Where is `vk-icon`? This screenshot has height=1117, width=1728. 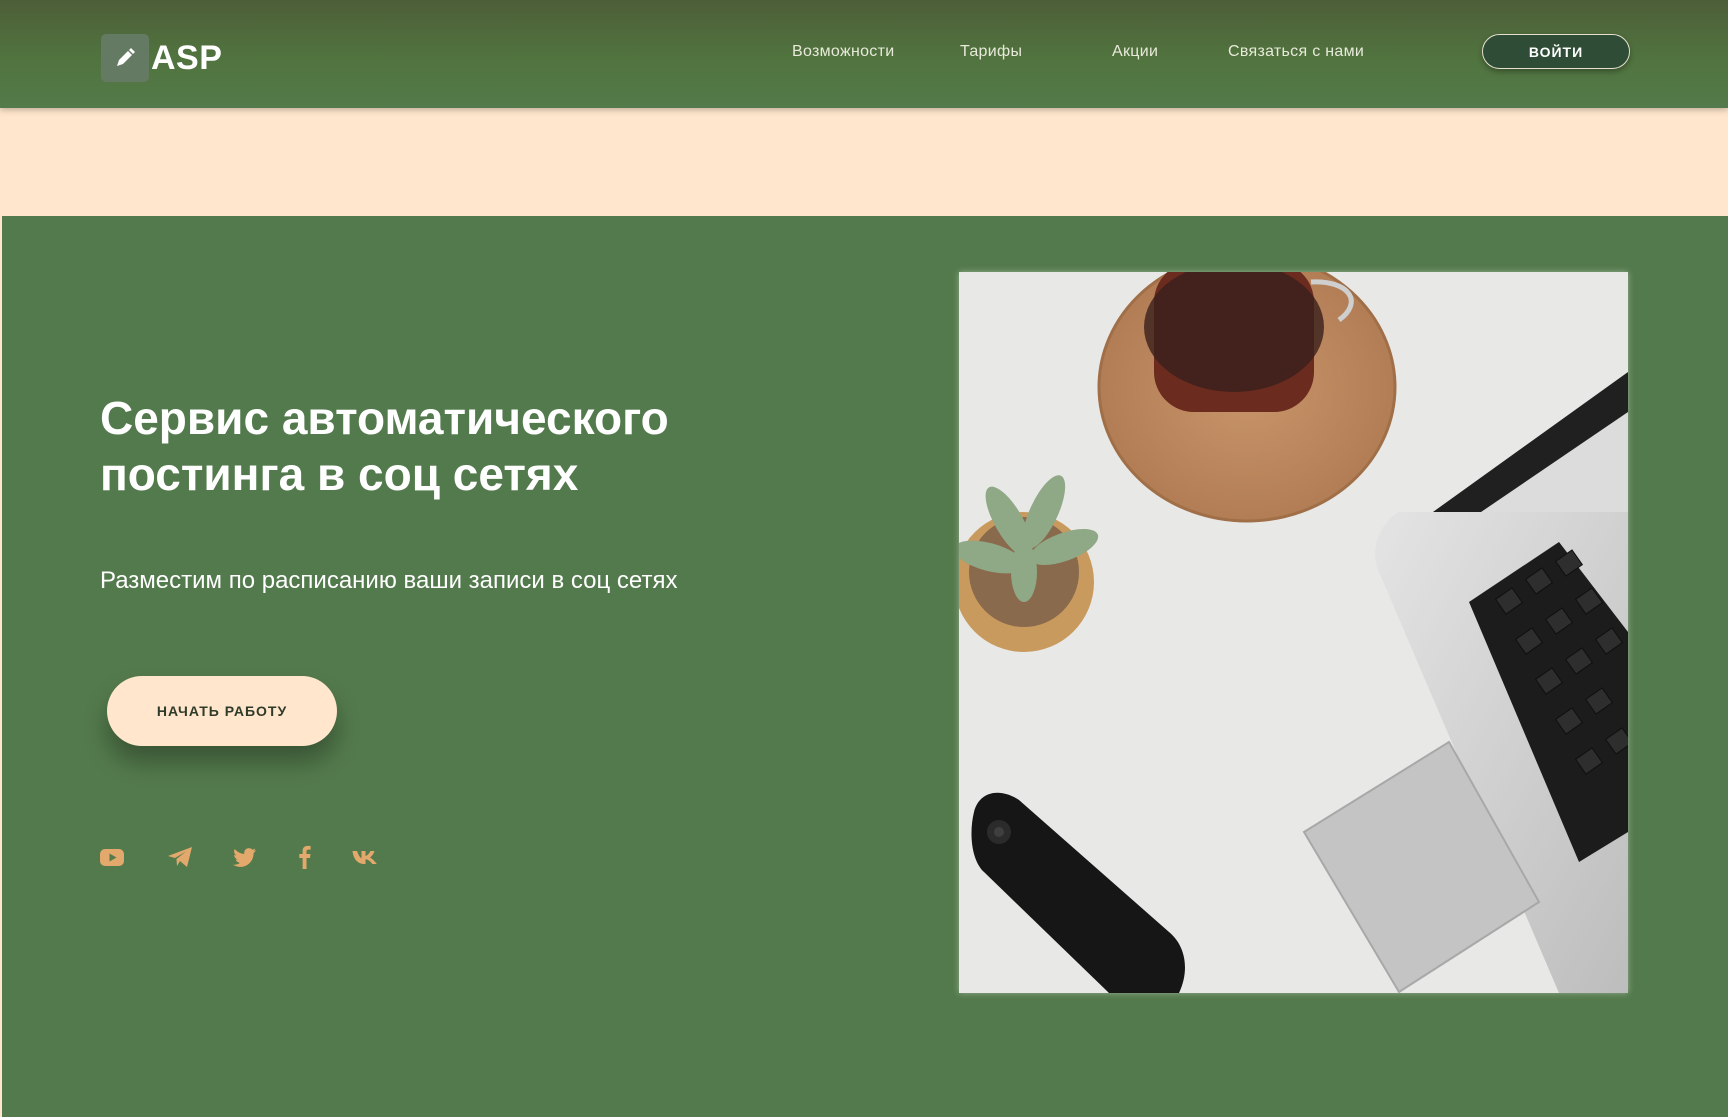
vk-icon is located at coordinates (365, 857).